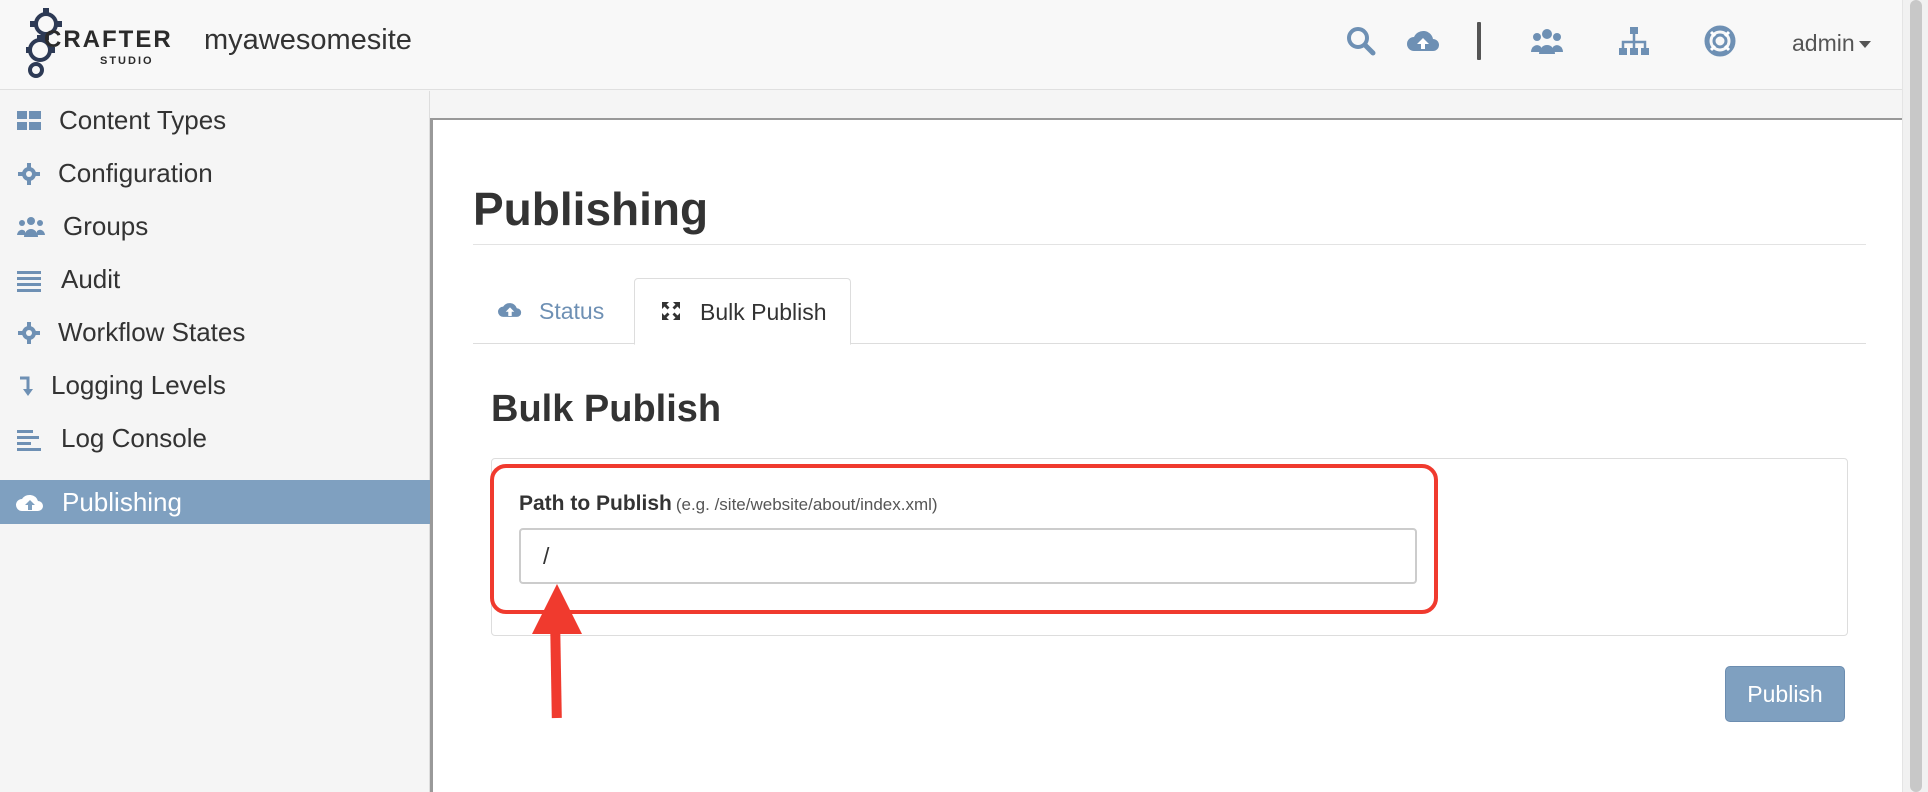 This screenshot has width=1928, height=792. Describe the element at coordinates (215, 502) in the screenshot. I see `sidebar-item-publishing: Publishing` at that location.